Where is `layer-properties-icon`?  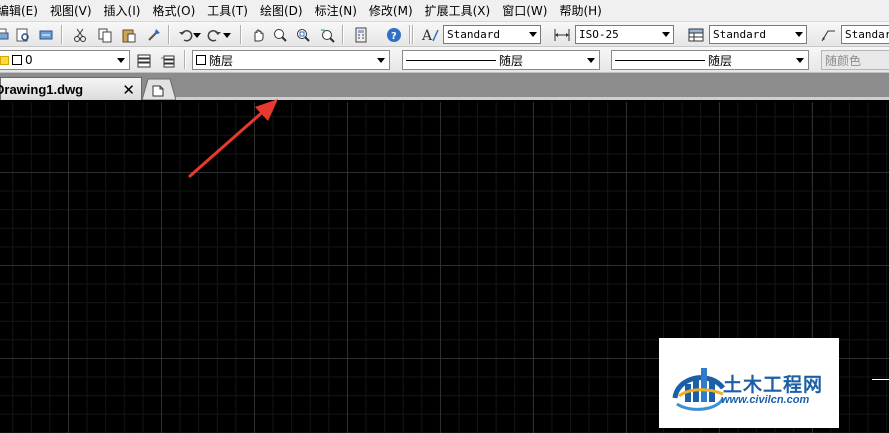 layer-properties-icon is located at coordinates (143, 60).